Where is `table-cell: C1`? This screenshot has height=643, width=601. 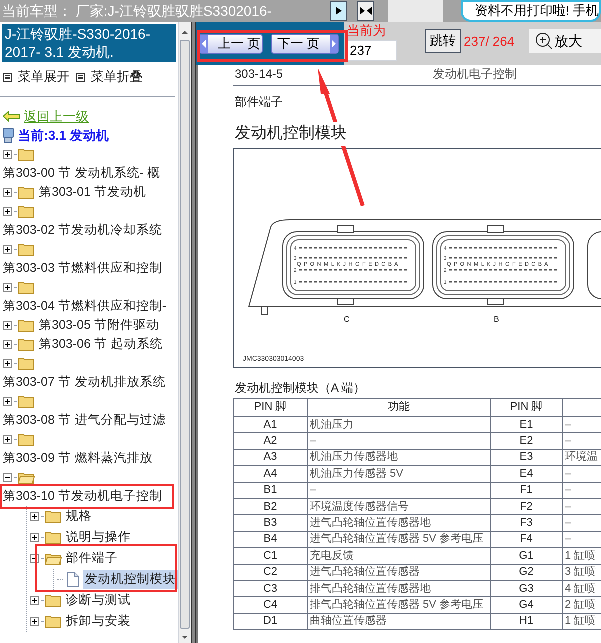 table-cell: C1 is located at coordinates (271, 556).